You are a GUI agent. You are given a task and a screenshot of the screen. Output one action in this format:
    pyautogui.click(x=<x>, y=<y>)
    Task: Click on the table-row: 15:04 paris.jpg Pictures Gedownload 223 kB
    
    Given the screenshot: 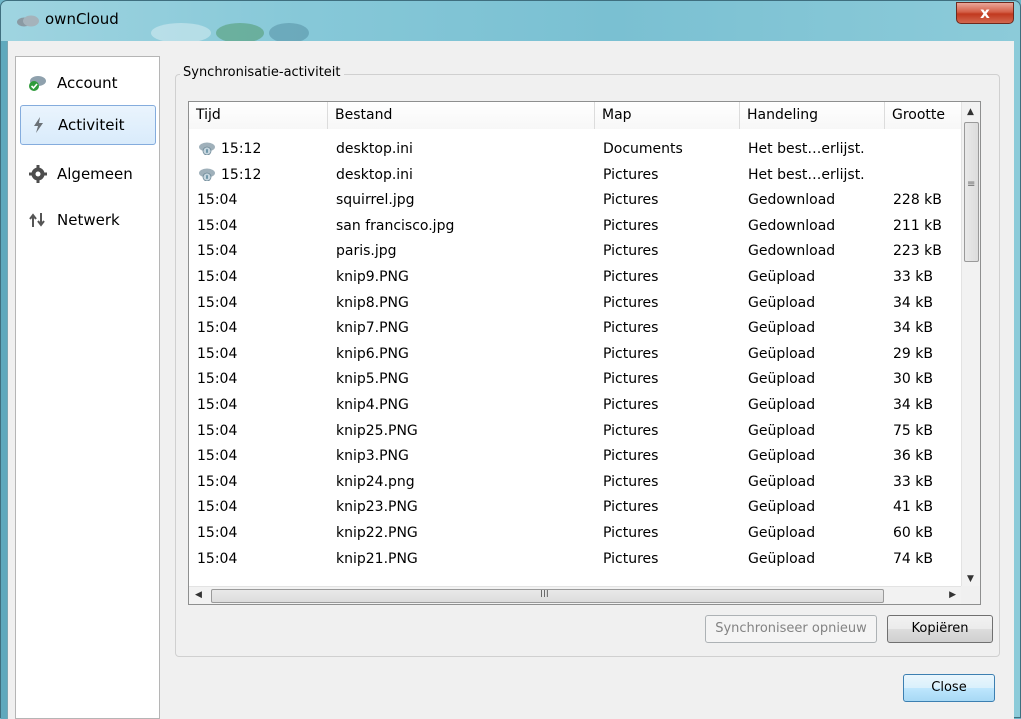 What is the action you would take?
    pyautogui.click(x=575, y=251)
    